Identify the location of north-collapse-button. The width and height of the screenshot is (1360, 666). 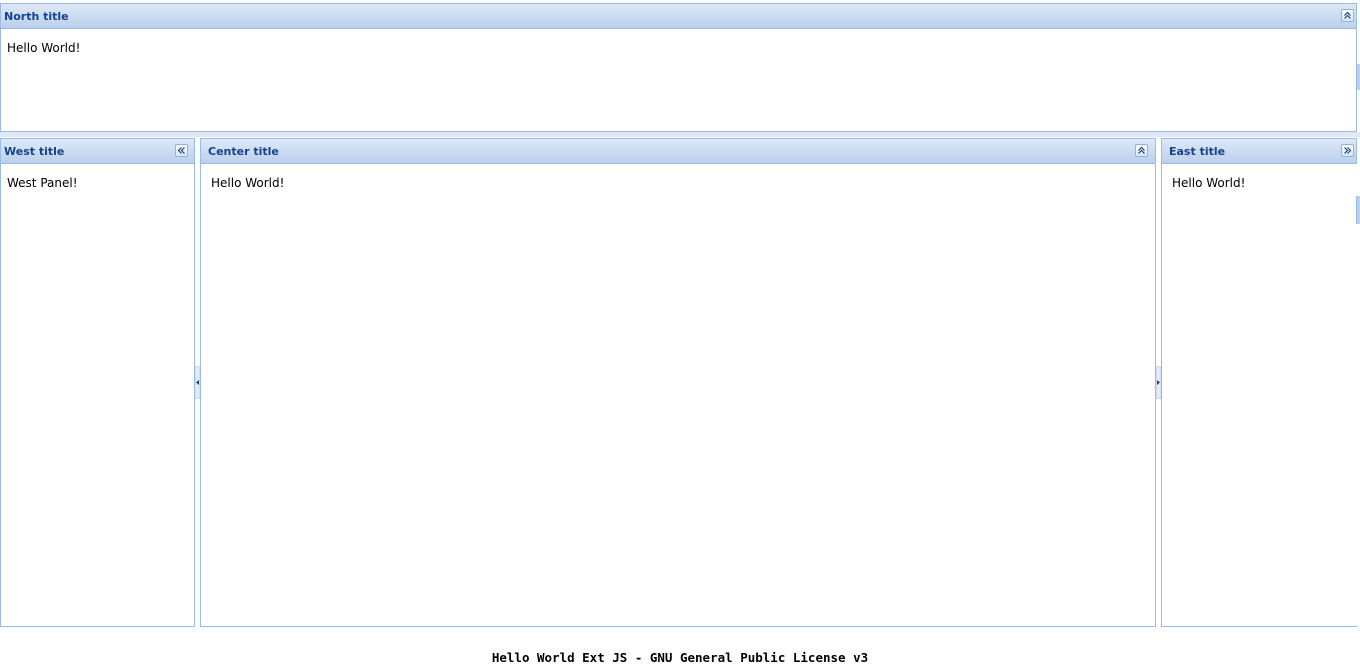
(1347, 15).